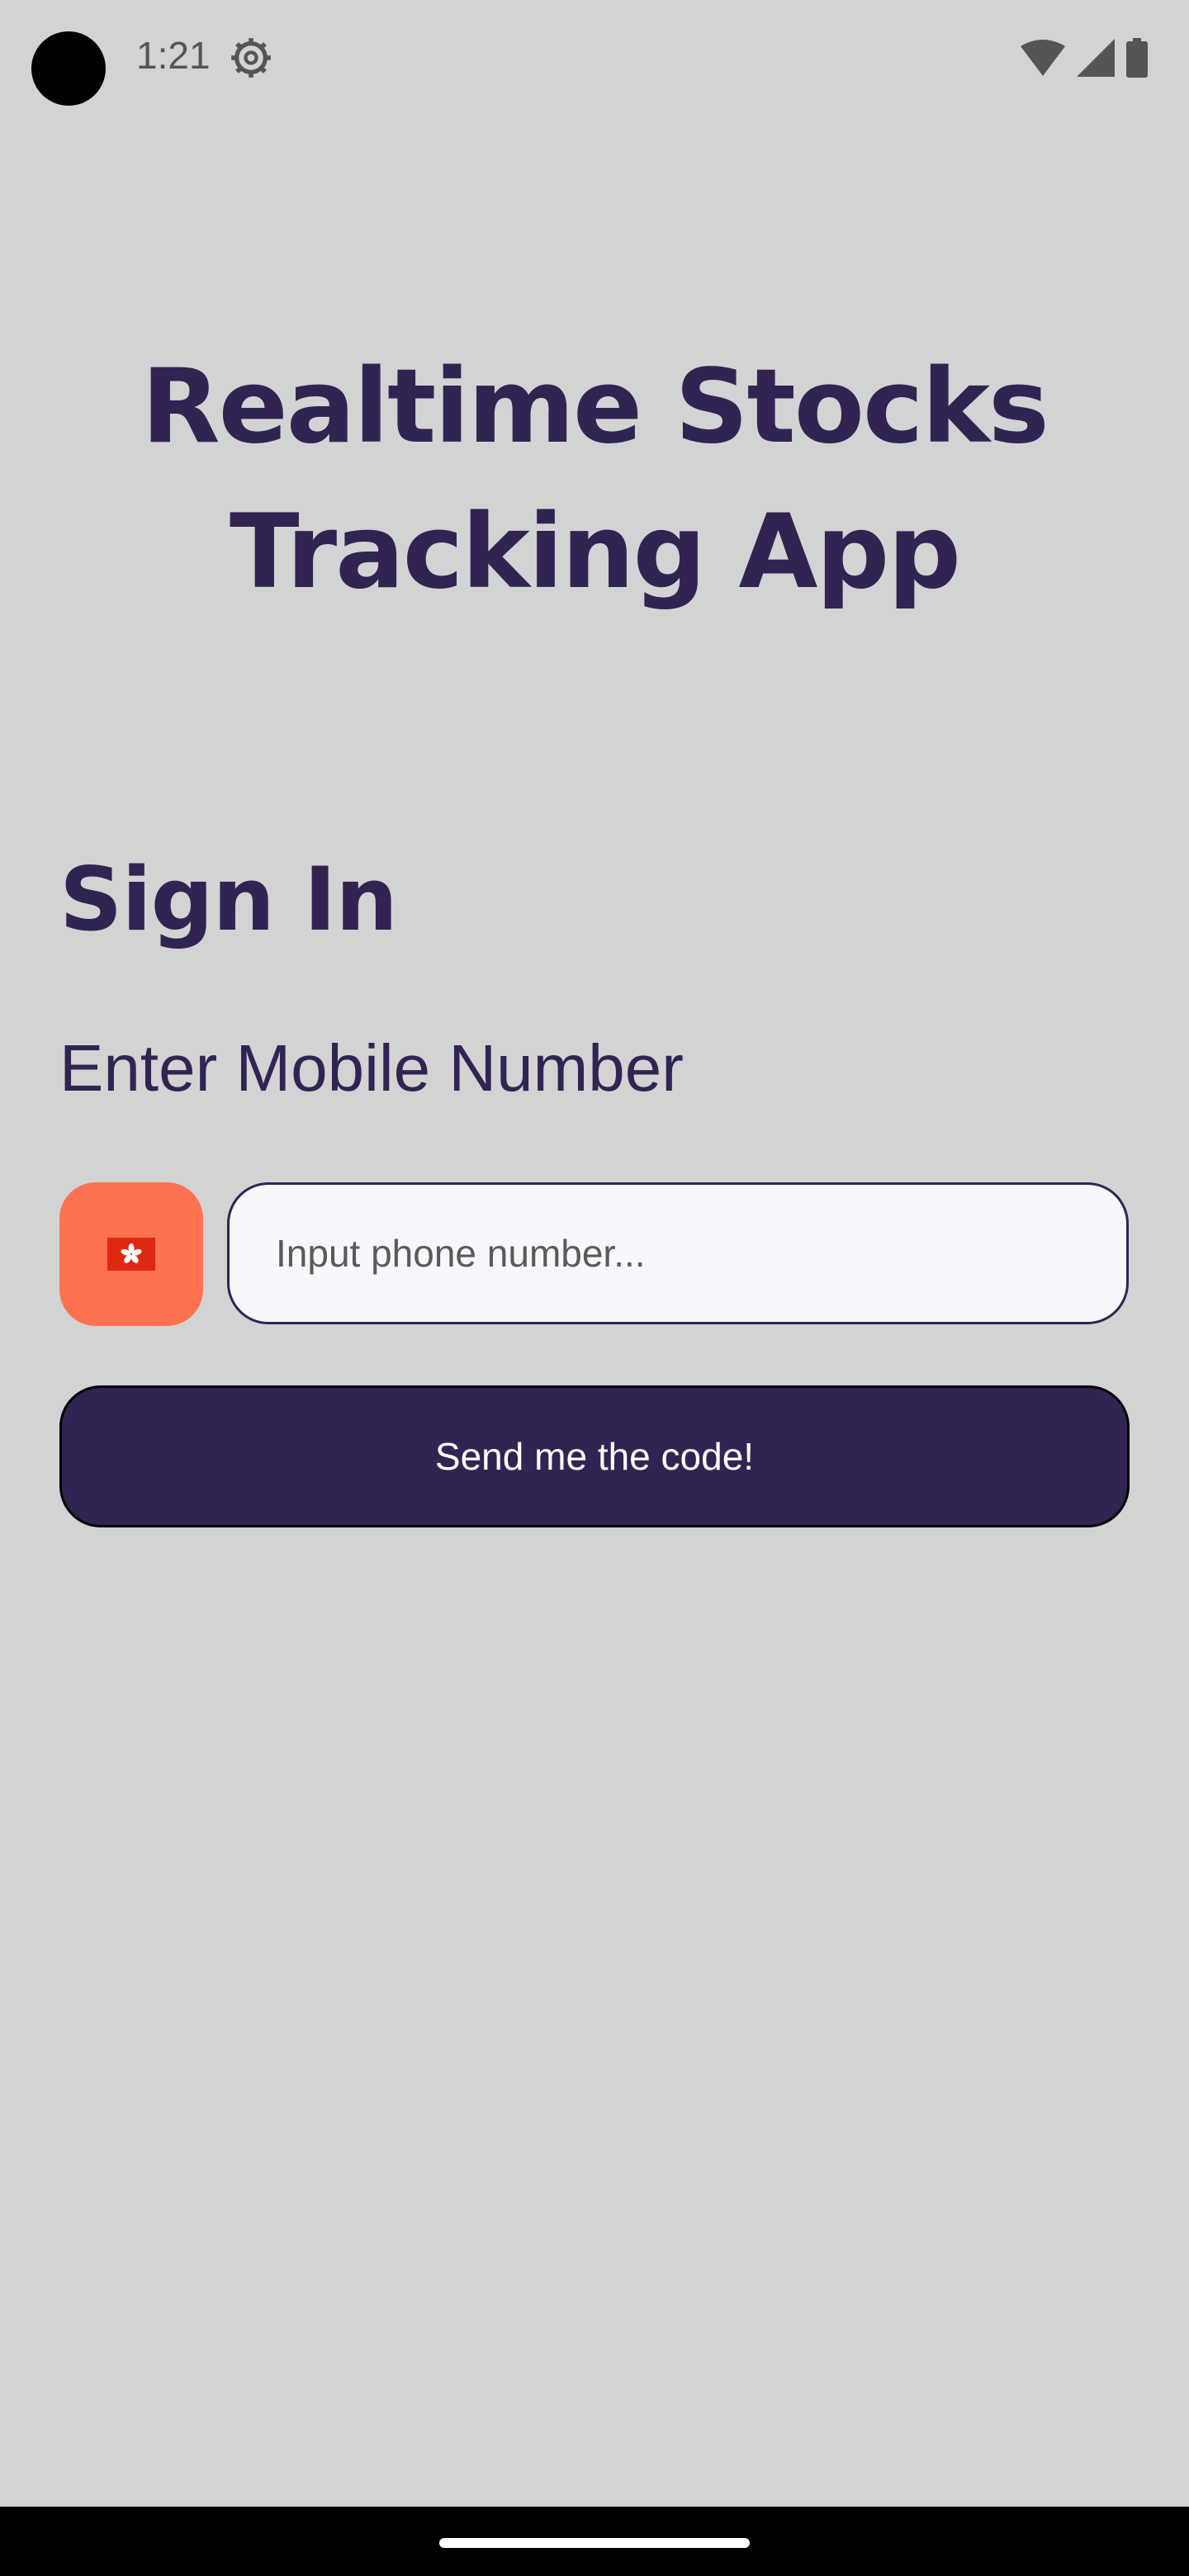  I want to click on signin-heading: Sign In, so click(228, 899).